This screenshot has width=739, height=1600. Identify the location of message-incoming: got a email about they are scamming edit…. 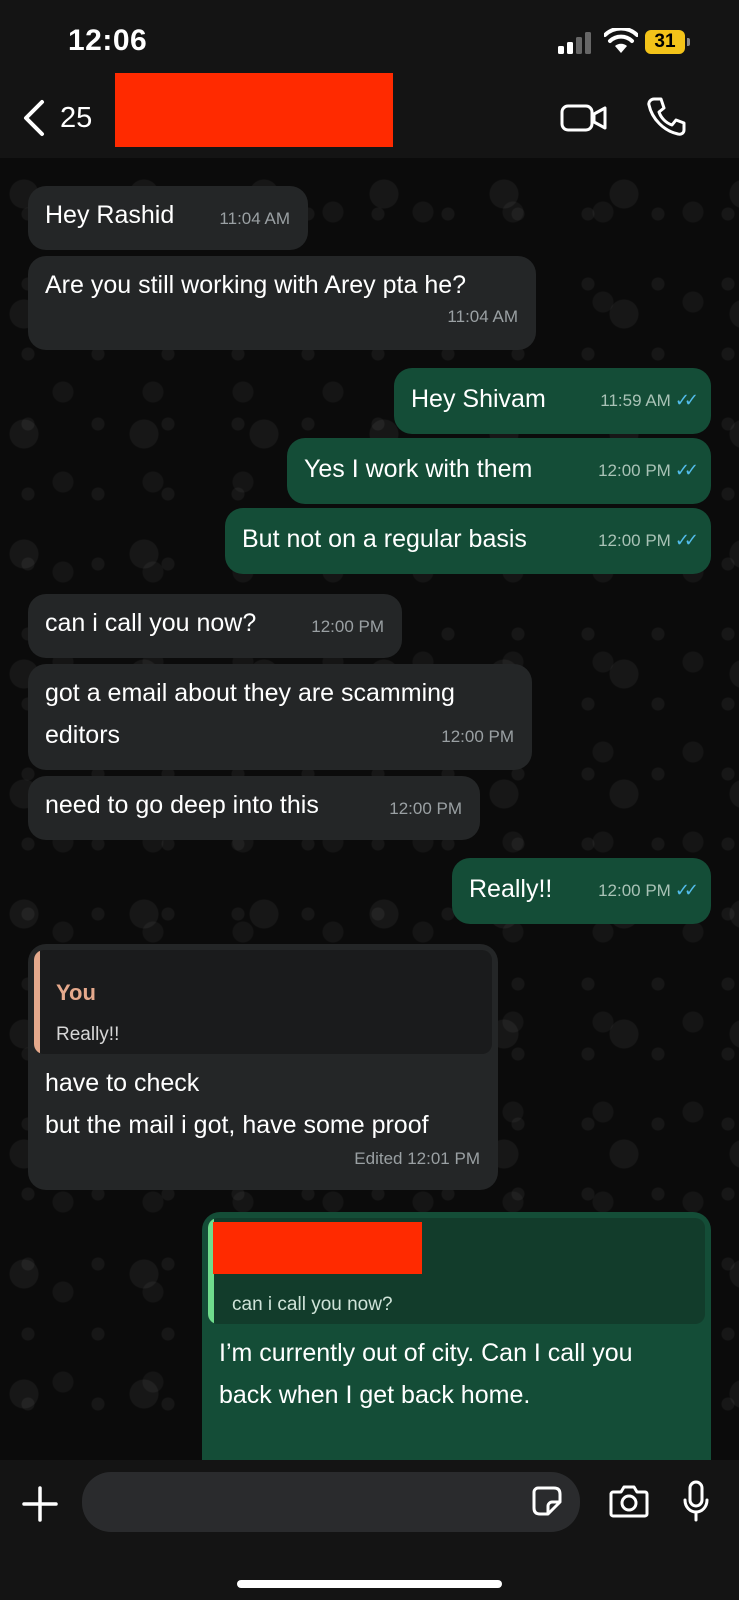
(280, 717).